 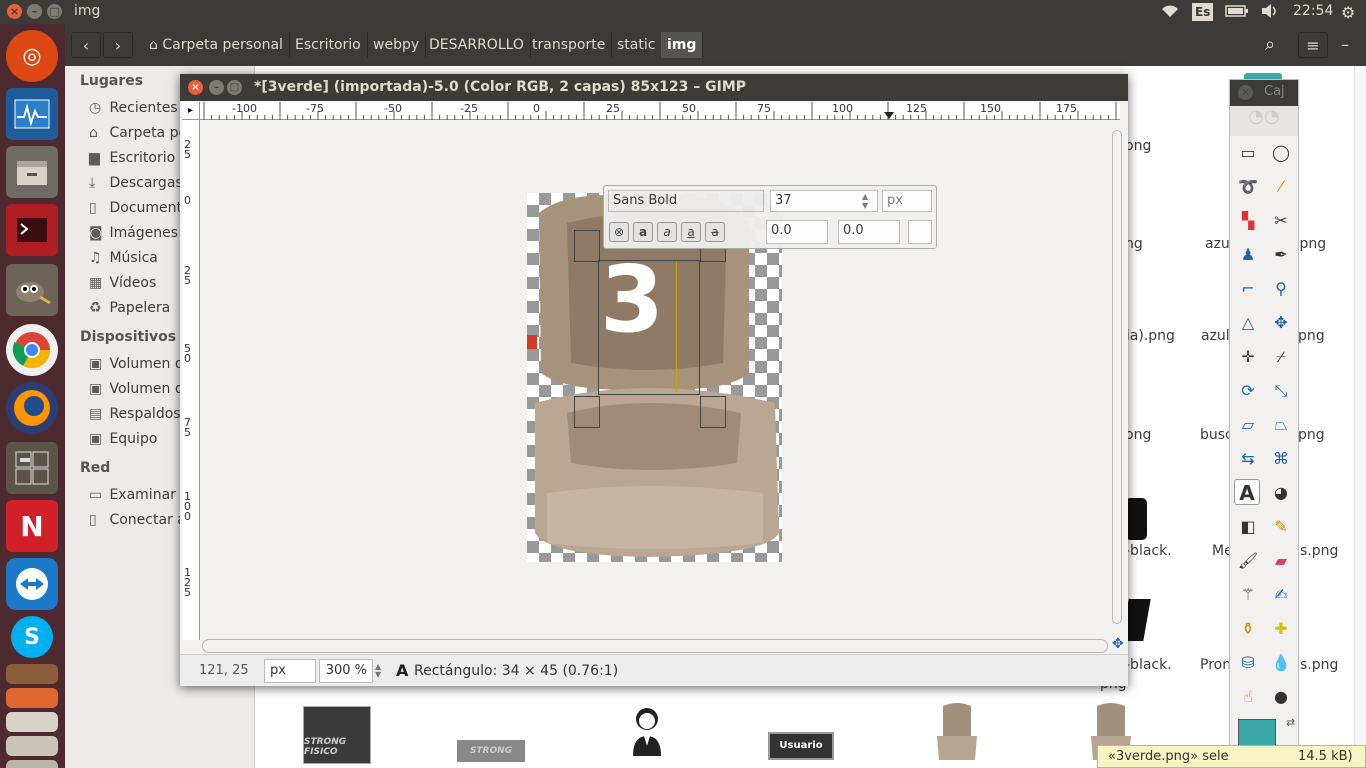 I want to click on fuzzy-select-icon: ⁄, so click(x=1281, y=187).